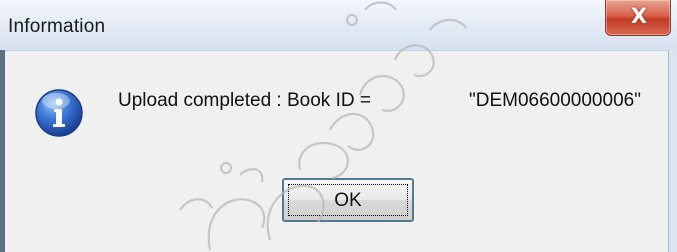 The height and width of the screenshot is (252, 677). I want to click on ok-button-label: OK, so click(348, 200).